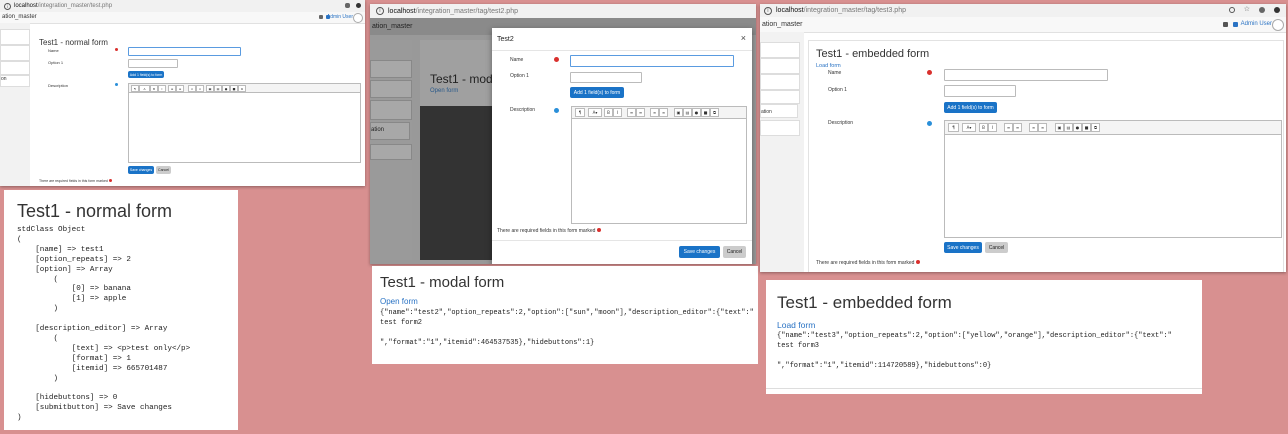  Describe the element at coordinates (63, 6) in the screenshot. I see `address-bar: localhost/integration_master/test.php` at that location.